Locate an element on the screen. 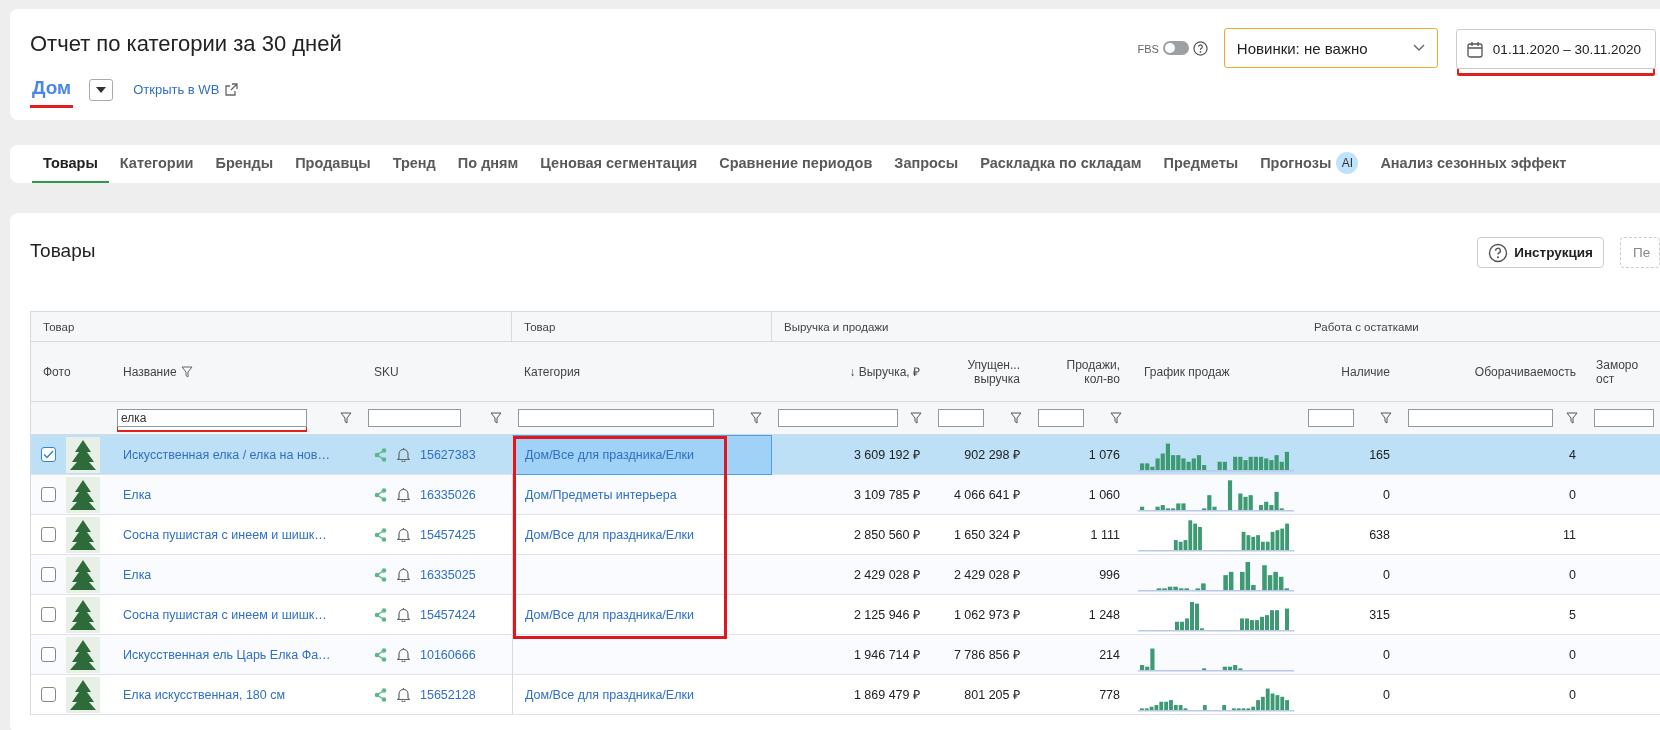 The image size is (1660, 730). category-link: Дом is located at coordinates (52, 92).